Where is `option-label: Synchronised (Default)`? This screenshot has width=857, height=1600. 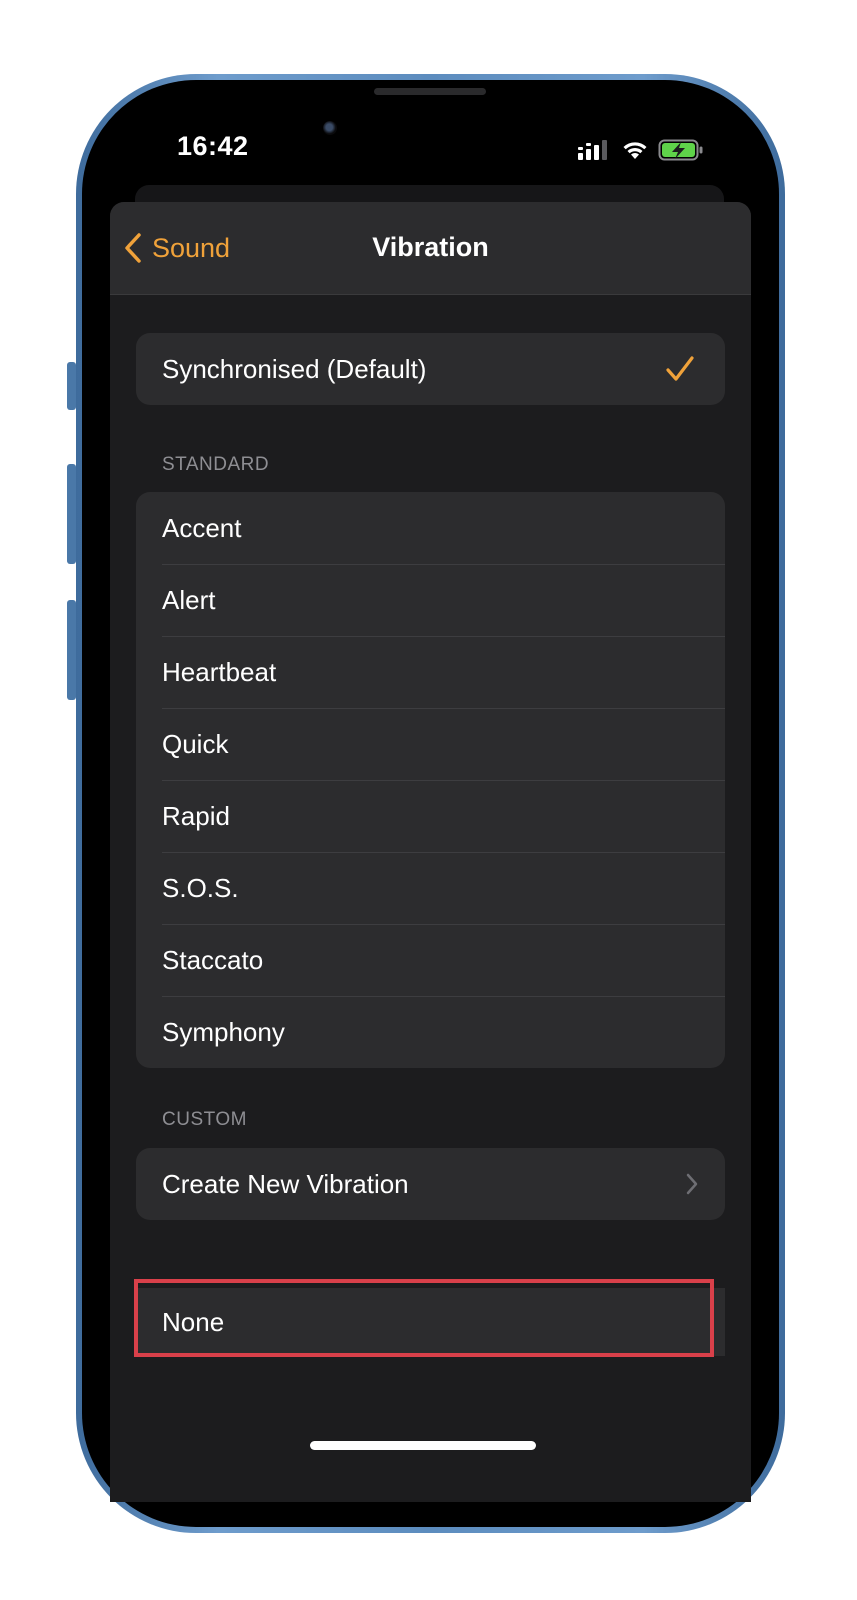 option-label: Synchronised (Default) is located at coordinates (294, 368).